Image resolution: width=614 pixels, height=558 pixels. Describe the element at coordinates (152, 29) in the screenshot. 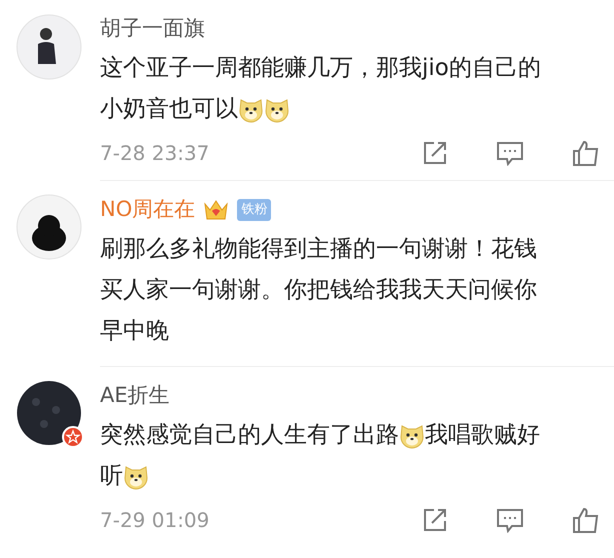

I see `username: 胡子一面旗` at that location.